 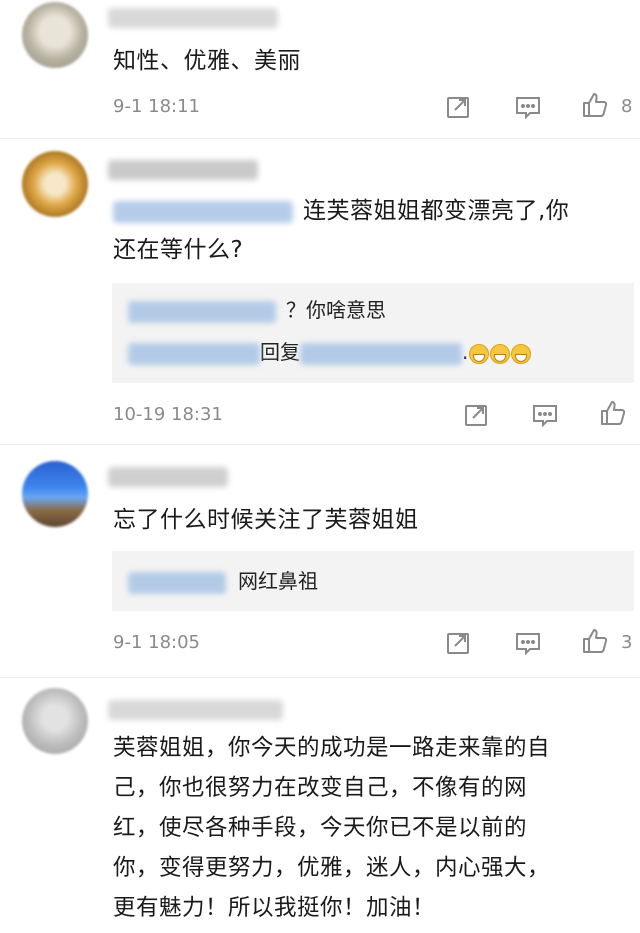 What do you see at coordinates (336, 310) in the screenshot?
I see `reply-text: ？你啥意思` at bounding box center [336, 310].